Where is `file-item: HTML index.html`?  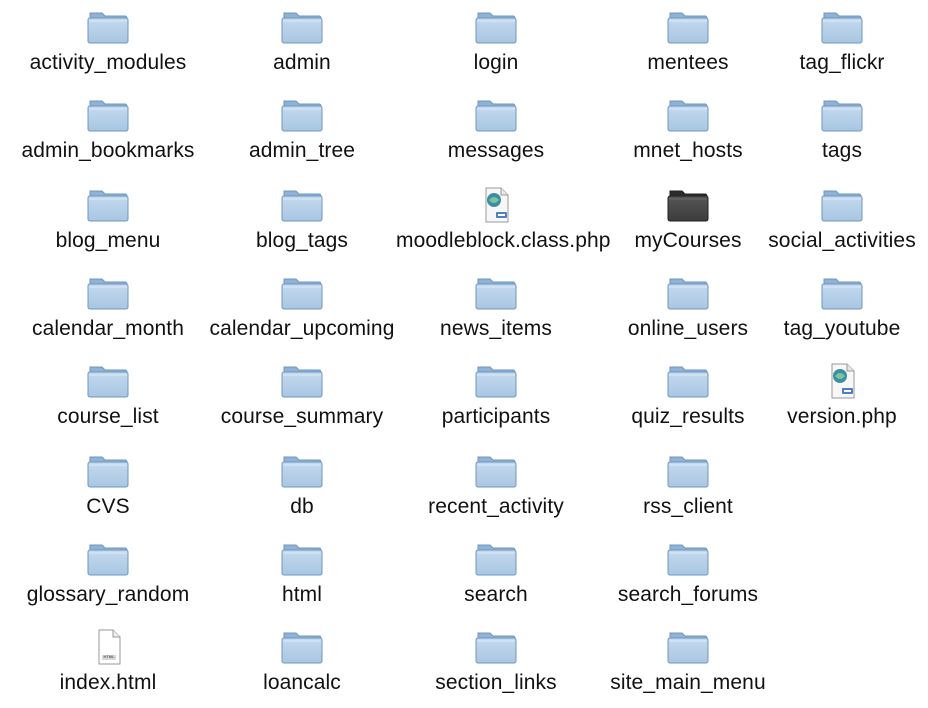 file-item: HTML index.html is located at coordinates (108, 660).